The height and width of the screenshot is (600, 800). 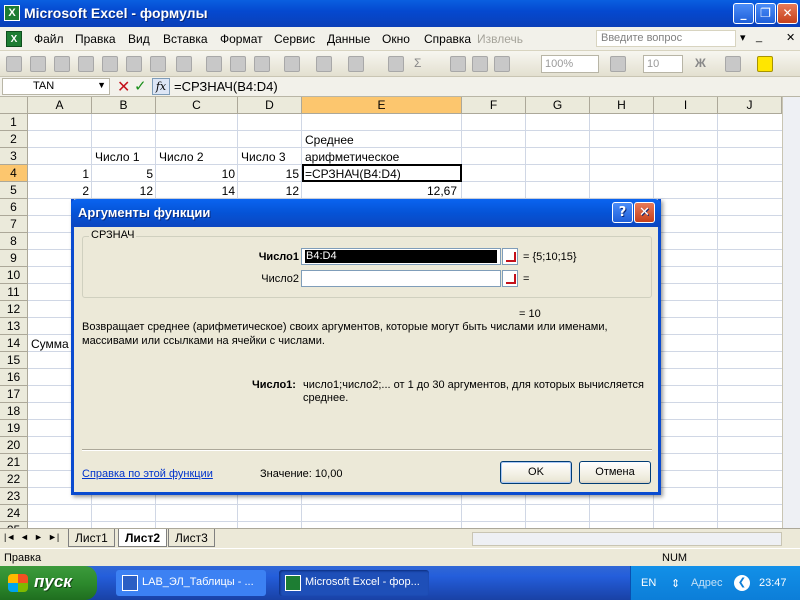 I want to click on row-header: 1, so click(x=14, y=122).